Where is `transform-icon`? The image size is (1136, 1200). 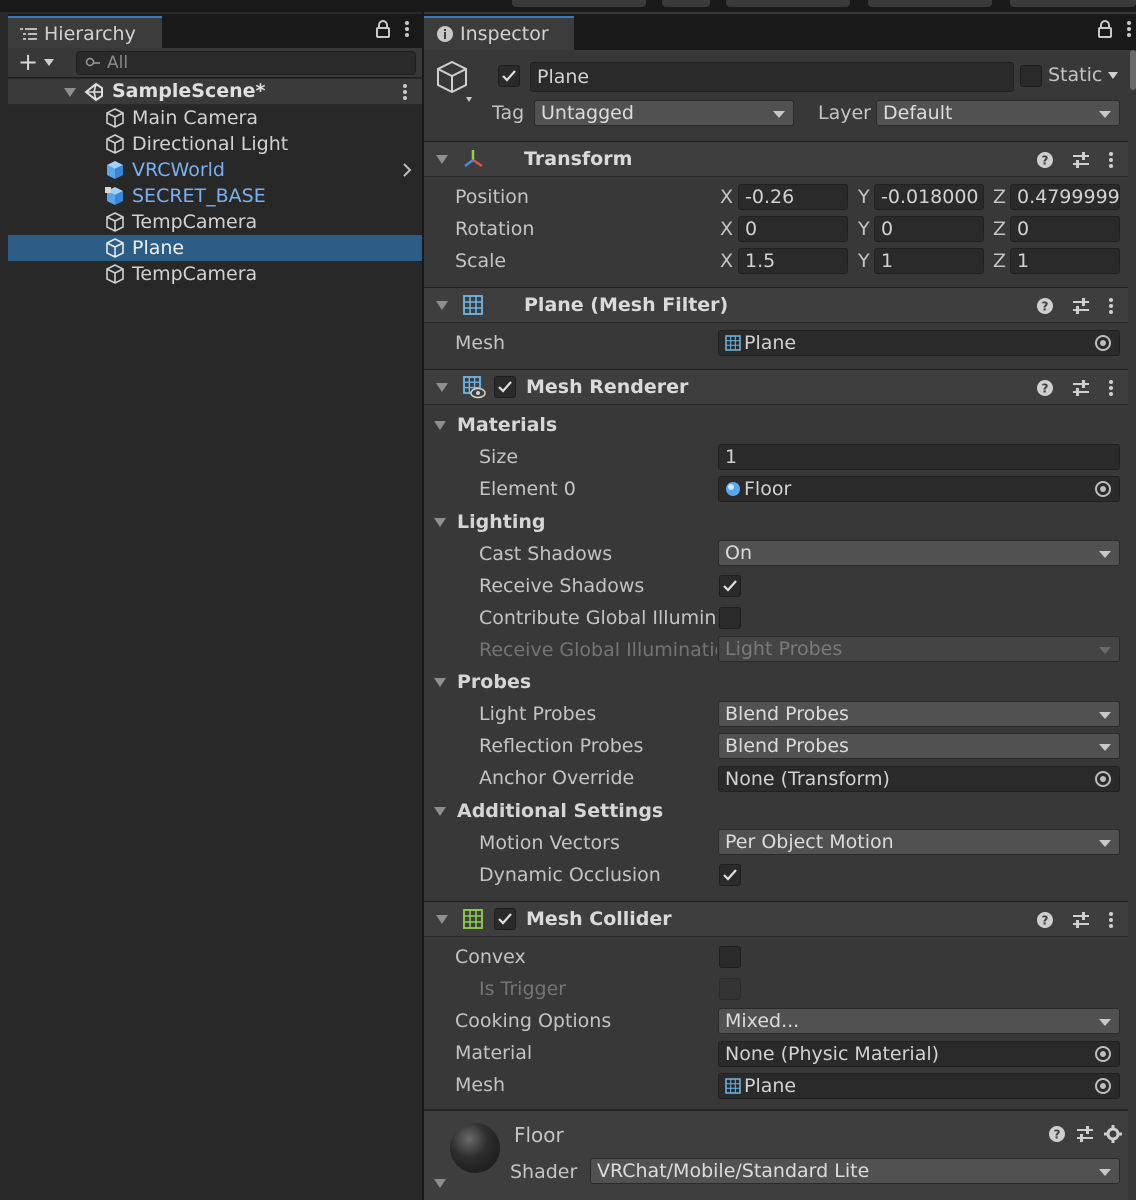 transform-icon is located at coordinates (473, 159).